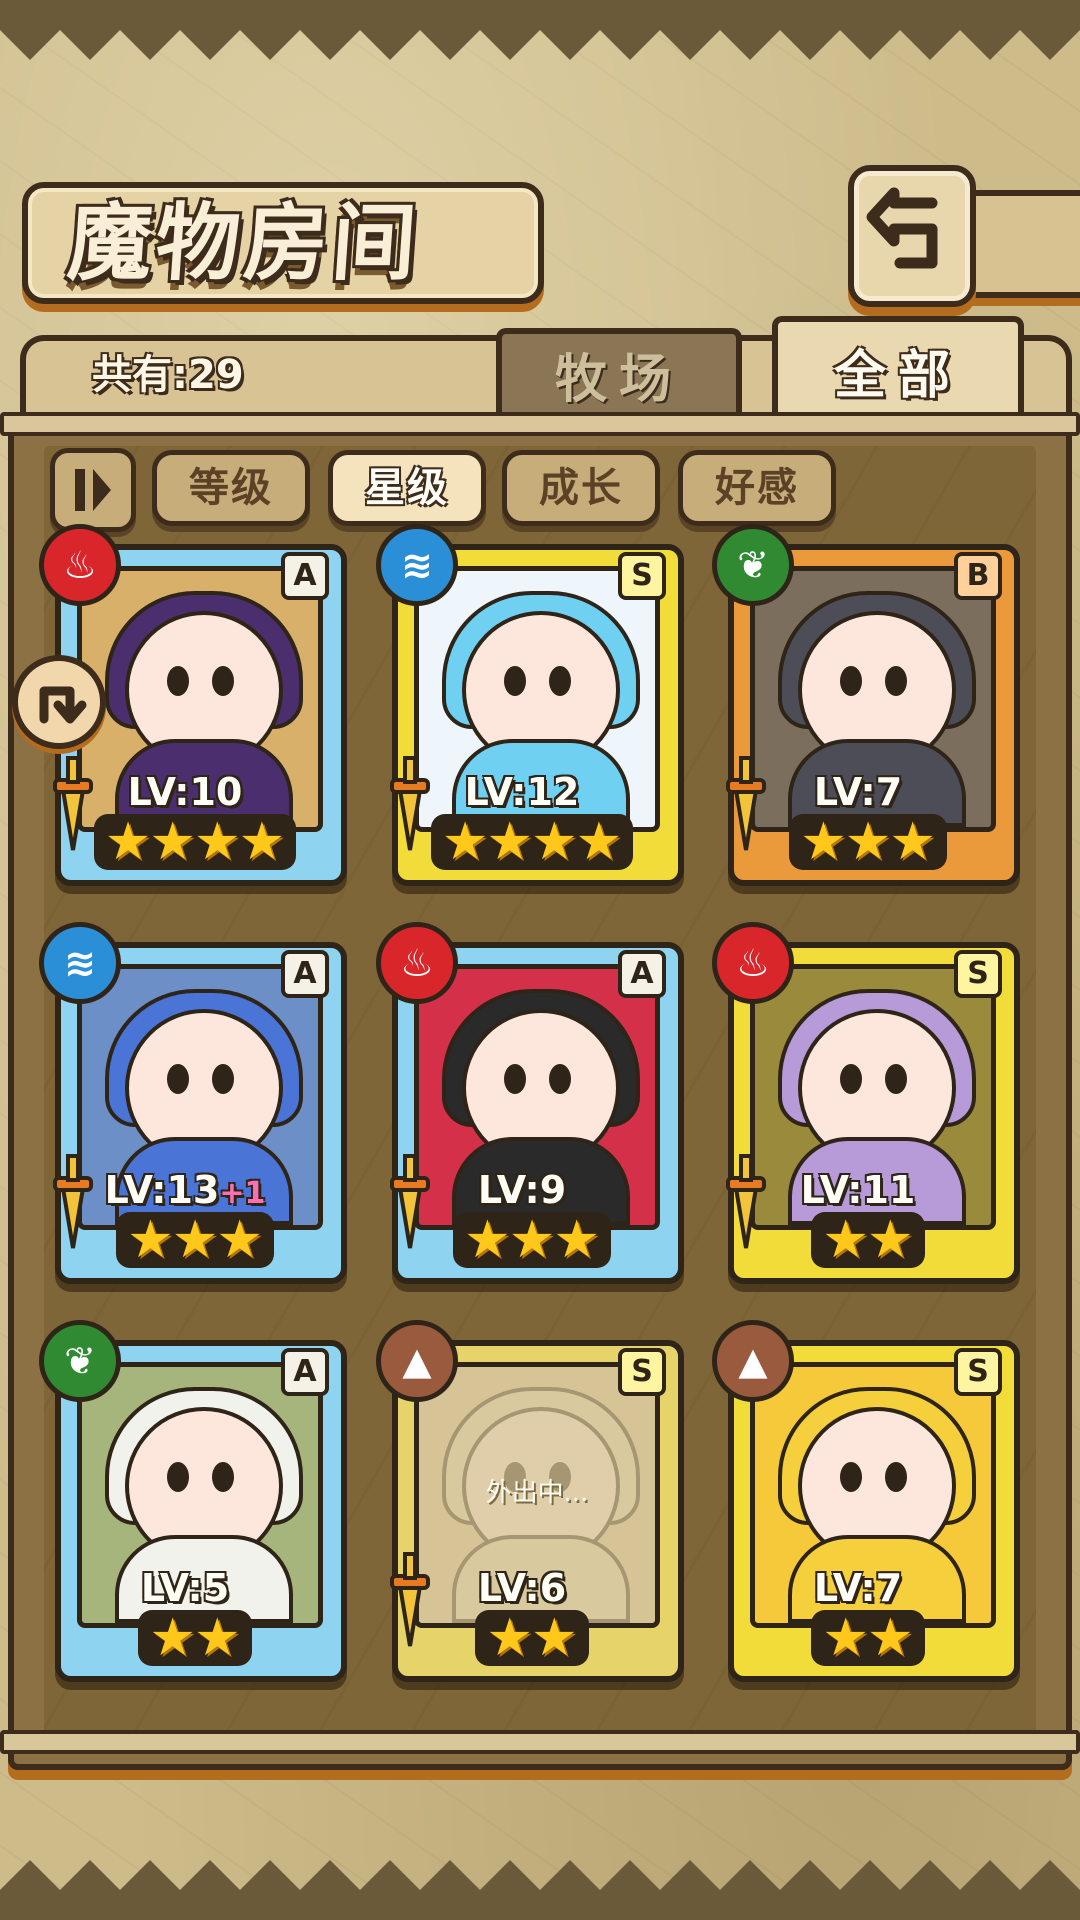 This screenshot has width=1080, height=1920. I want to click on star-rating: ★★, so click(195, 1640).